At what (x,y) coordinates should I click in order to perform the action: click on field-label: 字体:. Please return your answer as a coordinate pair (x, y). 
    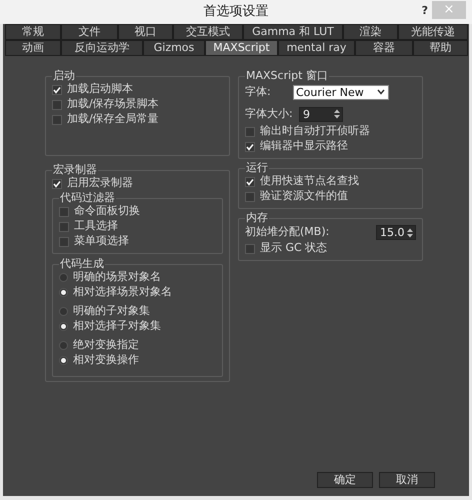
    Looking at the image, I should click on (258, 92).